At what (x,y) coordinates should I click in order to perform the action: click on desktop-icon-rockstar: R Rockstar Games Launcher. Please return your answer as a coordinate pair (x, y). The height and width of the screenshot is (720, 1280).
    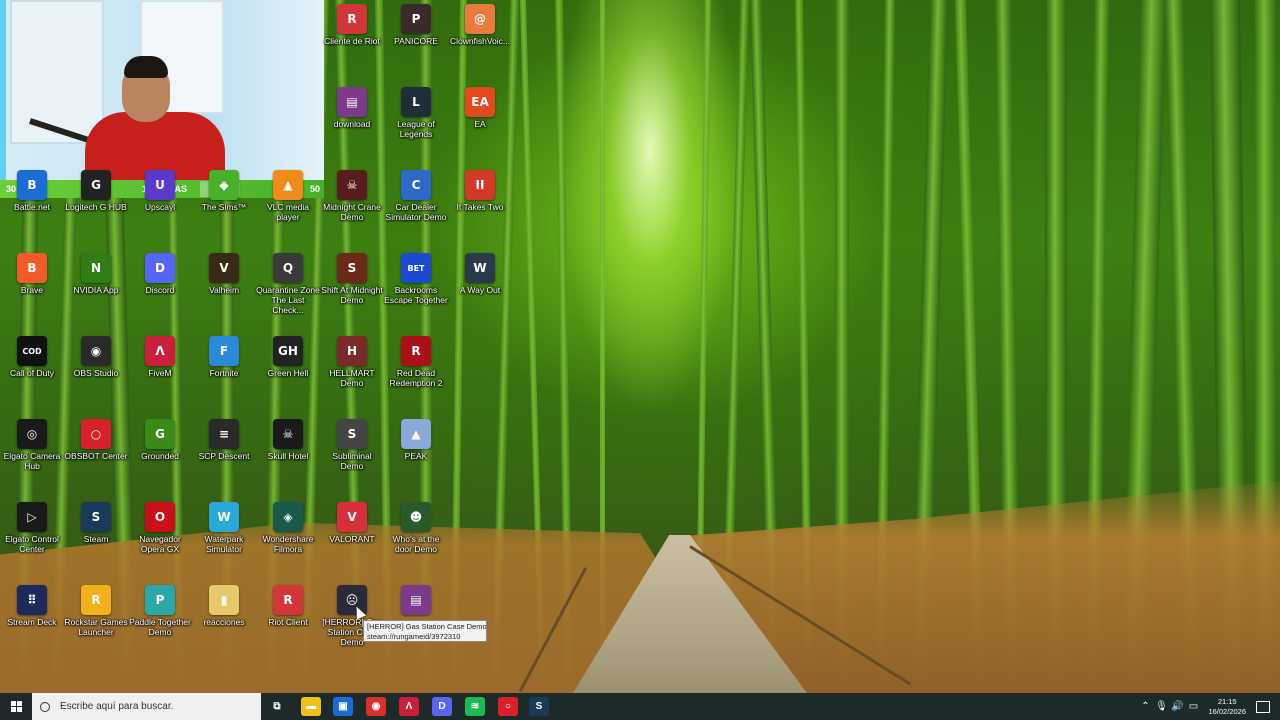
    Looking at the image, I should click on (96, 609).